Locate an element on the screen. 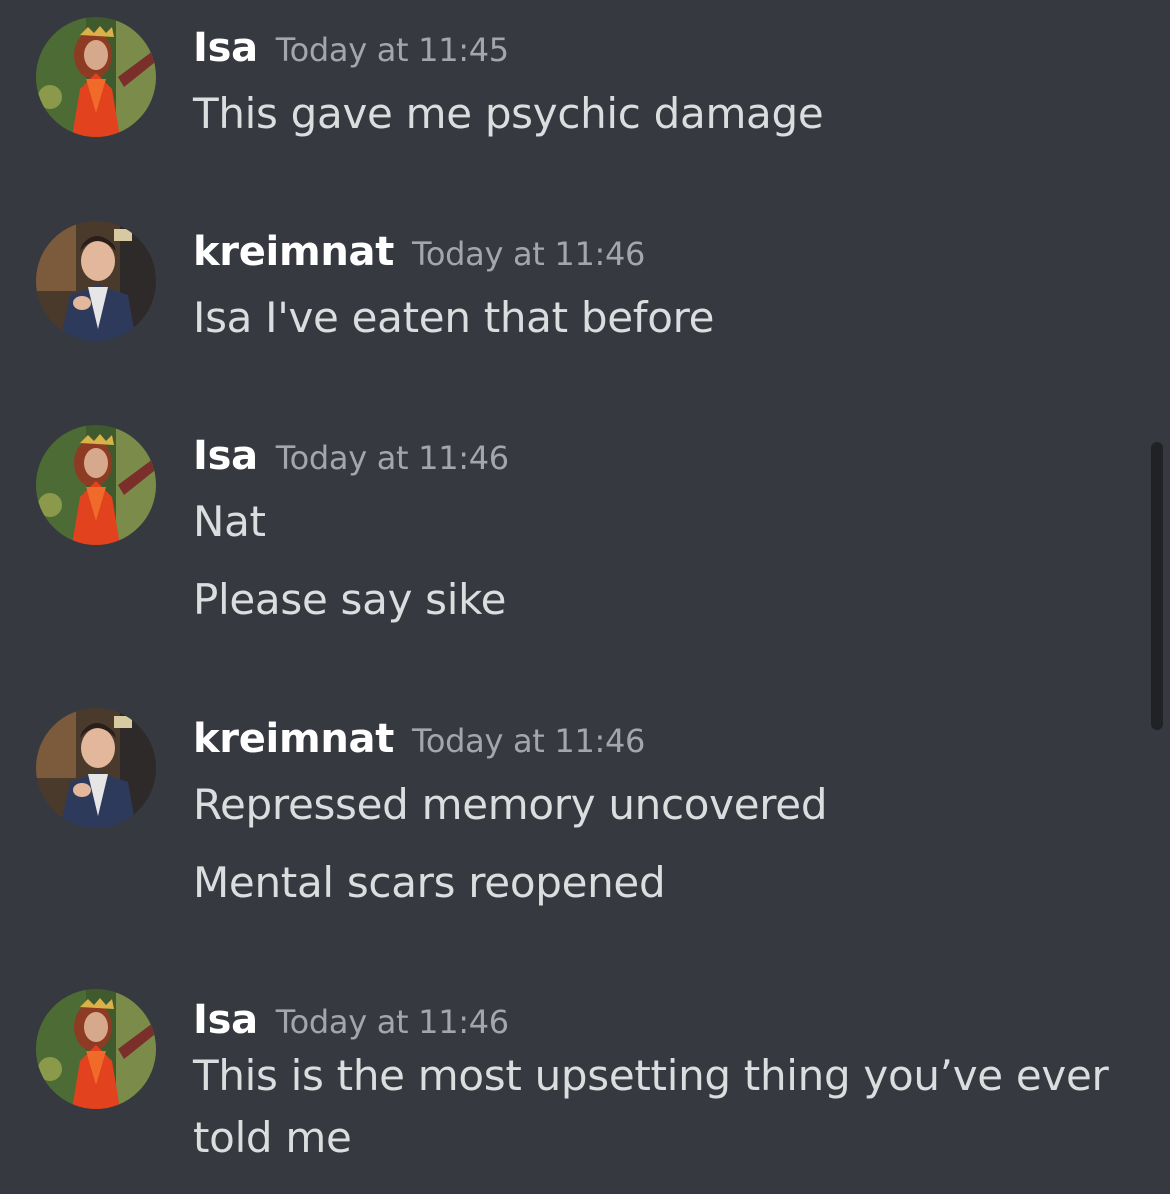 The width and height of the screenshot is (1170, 1194). timestamp: Today at 11:45 is located at coordinates (392, 50).